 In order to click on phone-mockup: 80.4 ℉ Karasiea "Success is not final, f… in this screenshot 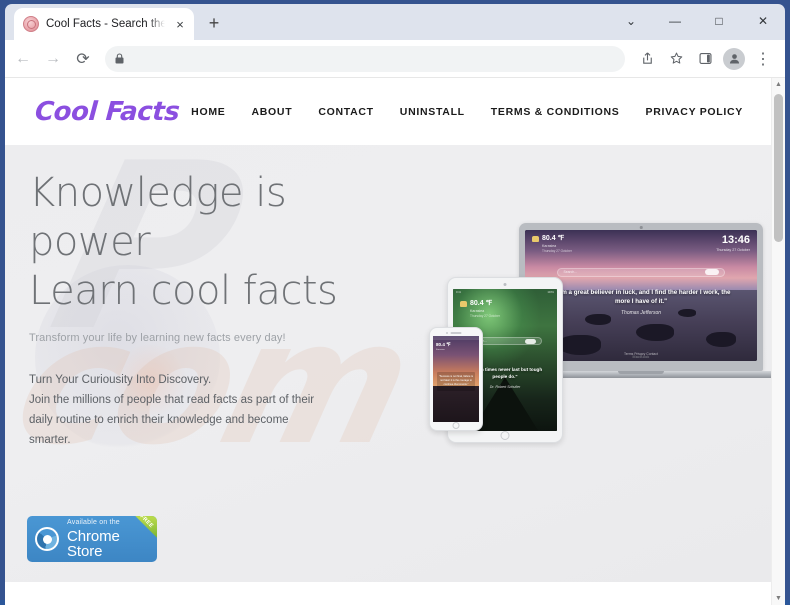, I will do `click(456, 379)`.